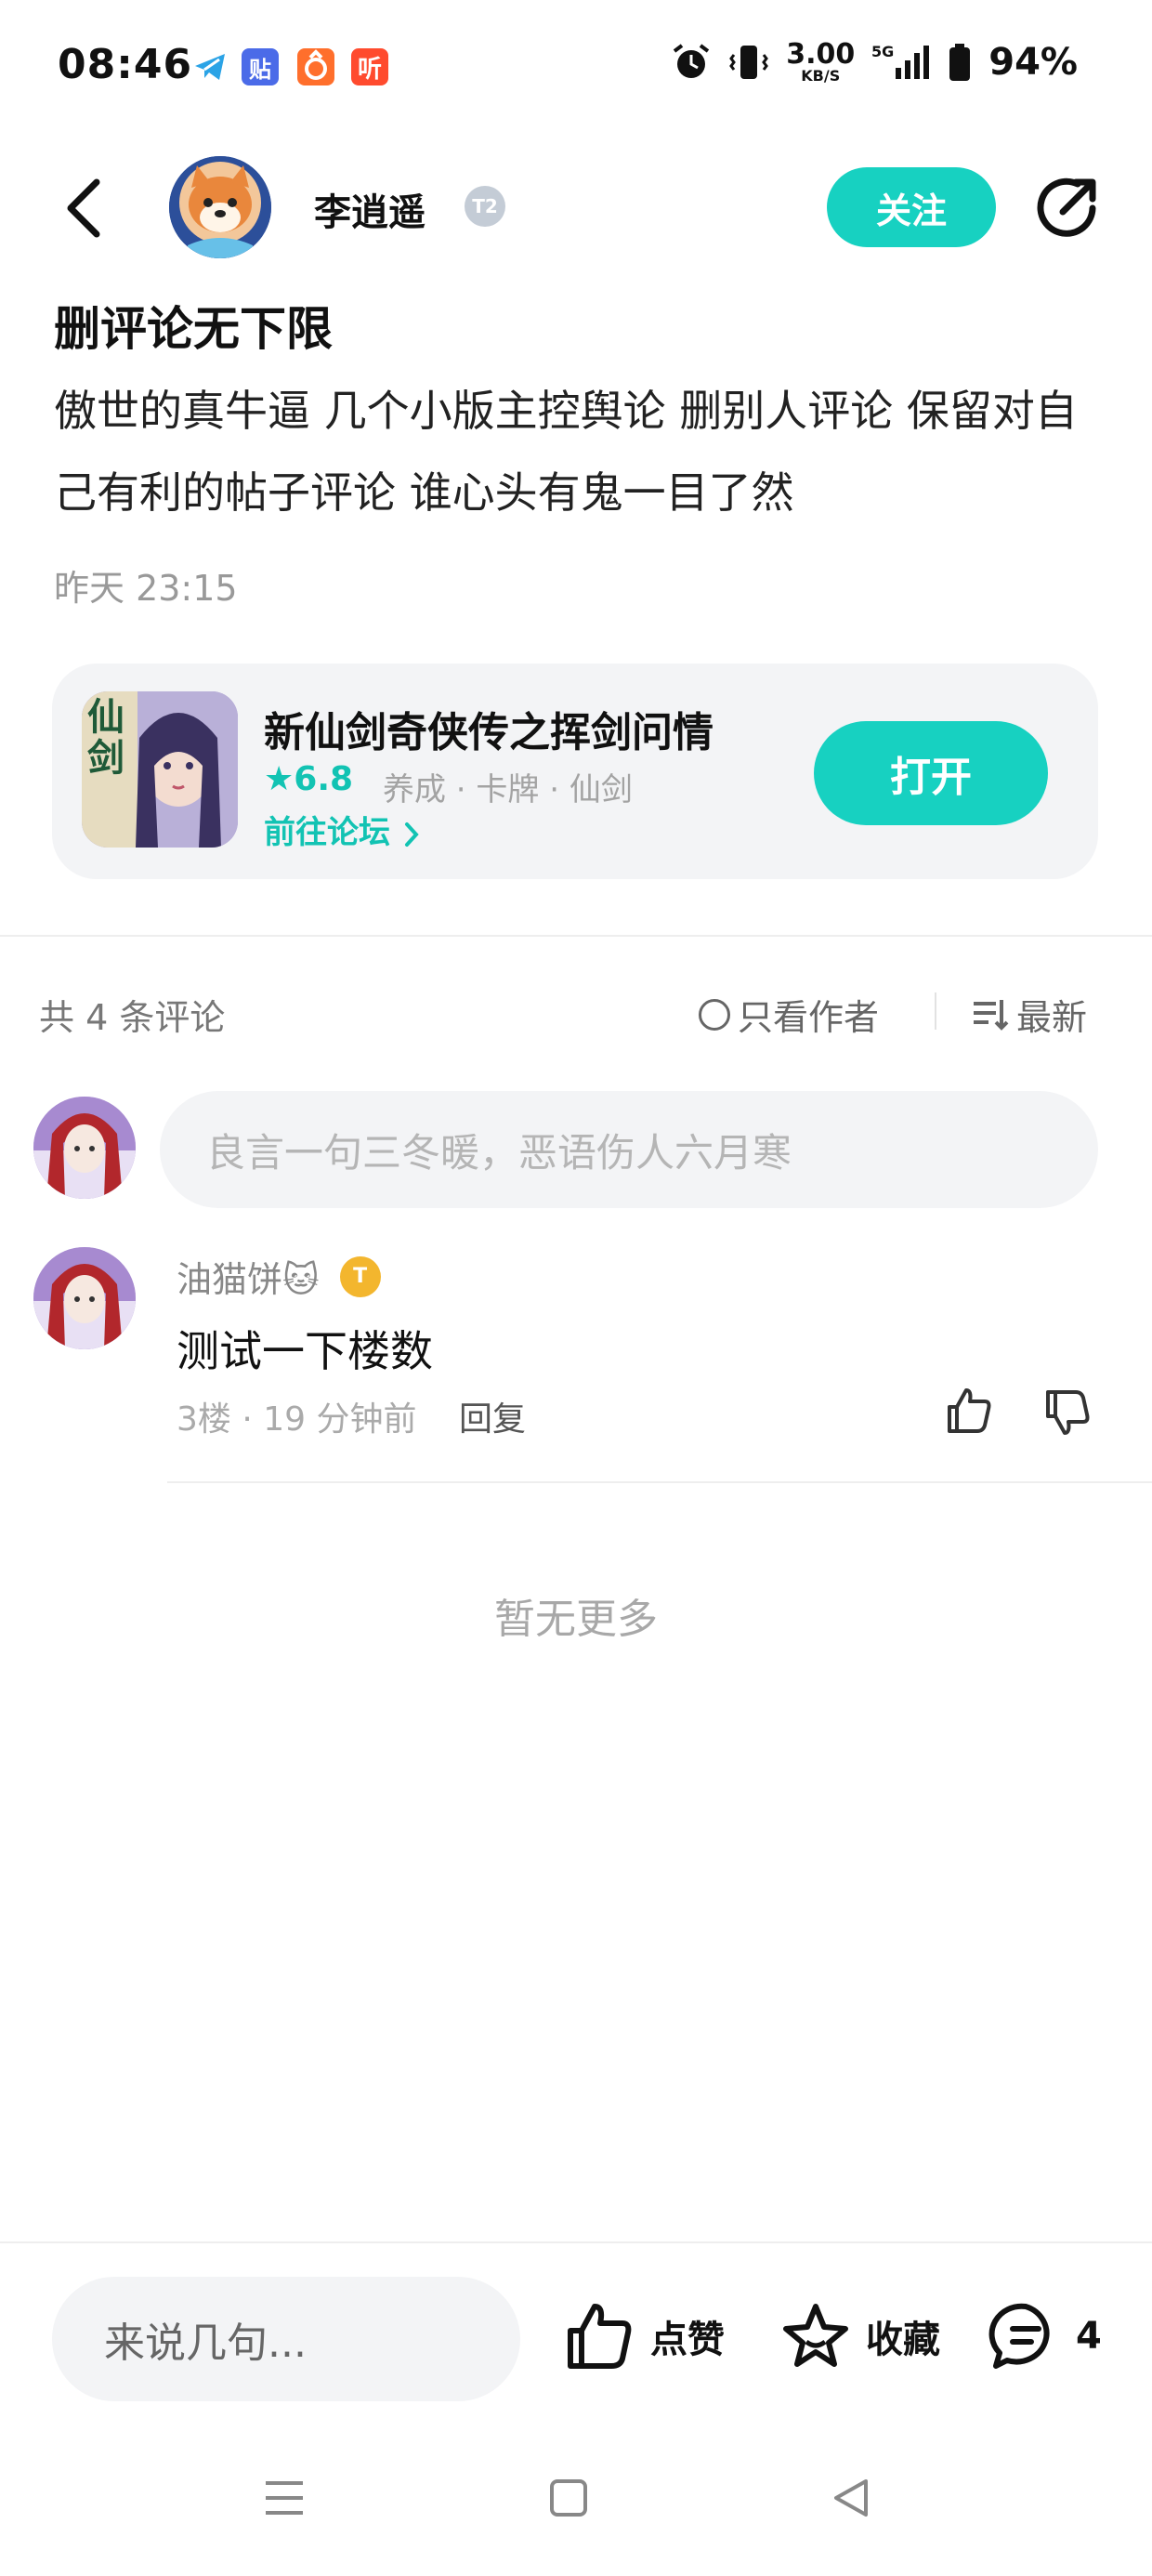 Image resolution: width=1152 pixels, height=2576 pixels. I want to click on comment-text: 测试一下楼数, so click(305, 1351).